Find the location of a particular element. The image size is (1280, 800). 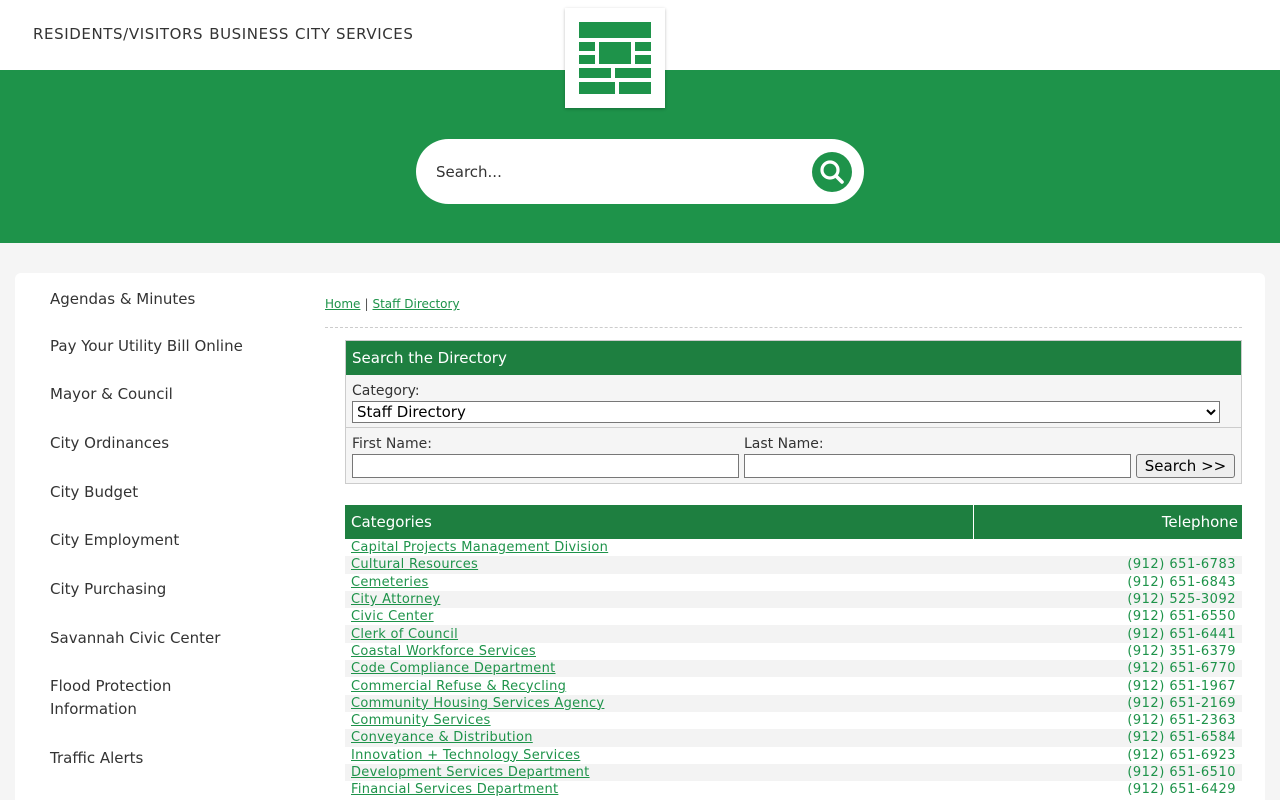

telephone-header: Telephone is located at coordinates (1107, 522).